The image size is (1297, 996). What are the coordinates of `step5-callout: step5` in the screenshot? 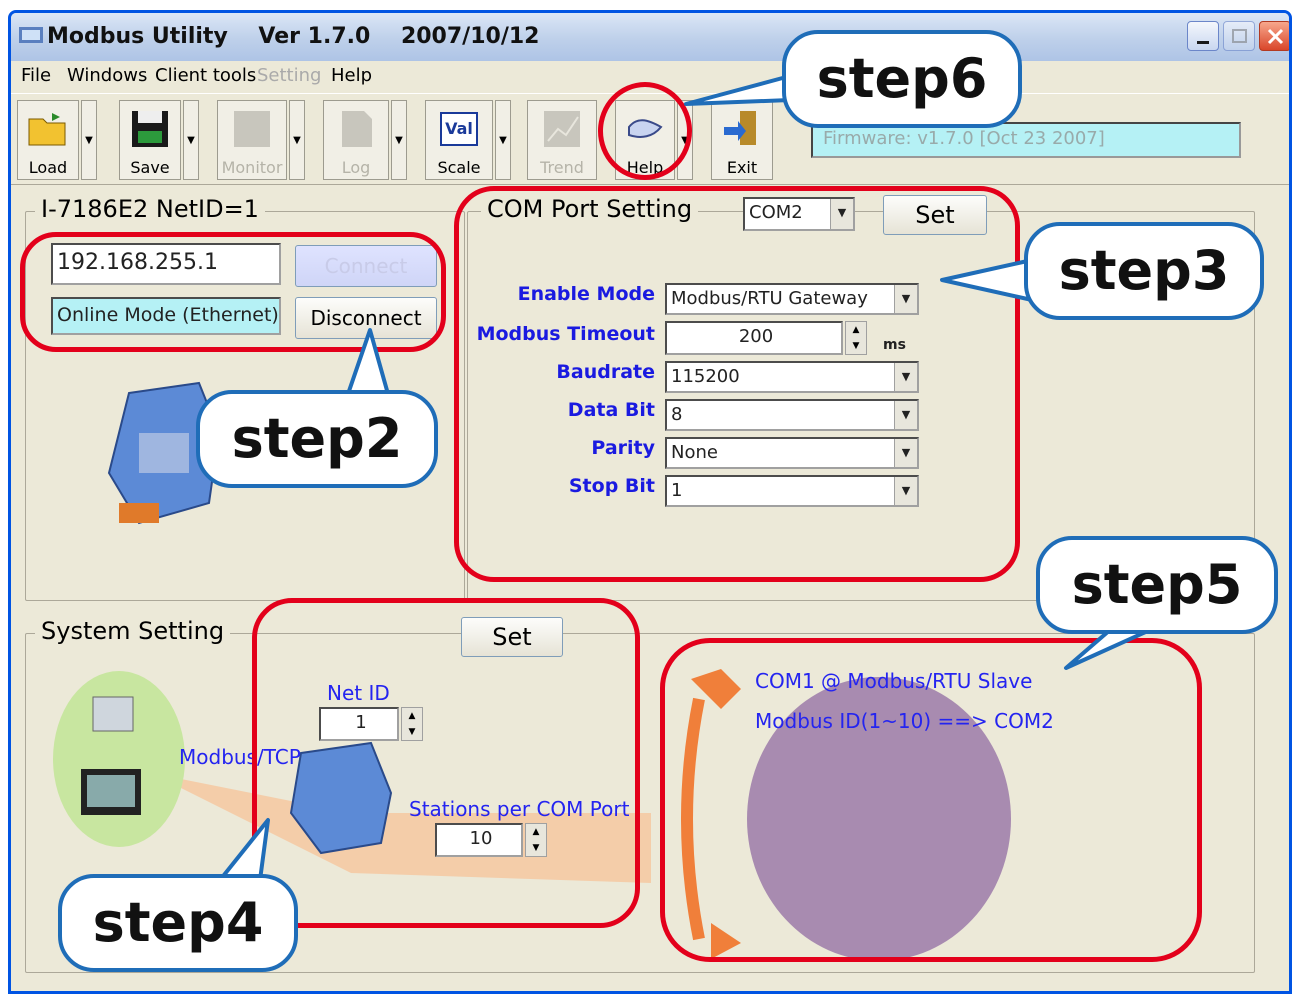 It's located at (1157, 585).